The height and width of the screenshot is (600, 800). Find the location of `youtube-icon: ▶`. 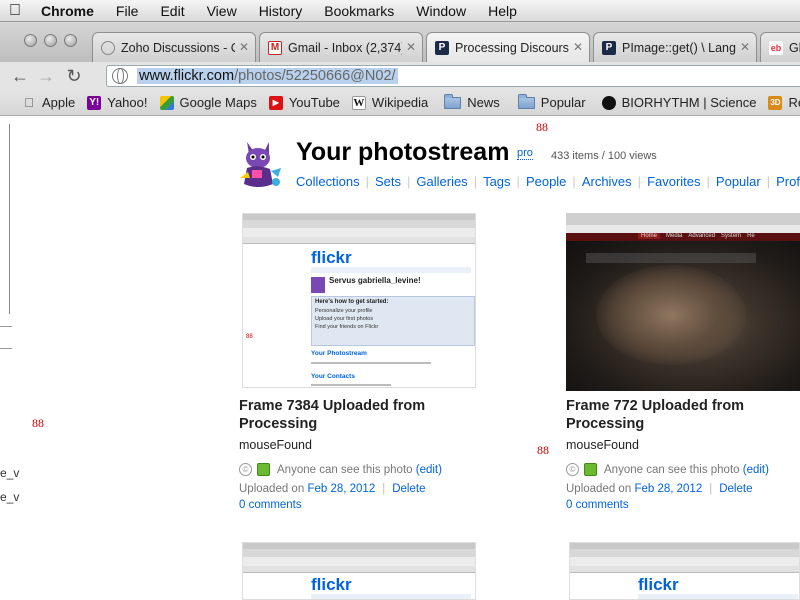

youtube-icon: ▶ is located at coordinates (275, 102).